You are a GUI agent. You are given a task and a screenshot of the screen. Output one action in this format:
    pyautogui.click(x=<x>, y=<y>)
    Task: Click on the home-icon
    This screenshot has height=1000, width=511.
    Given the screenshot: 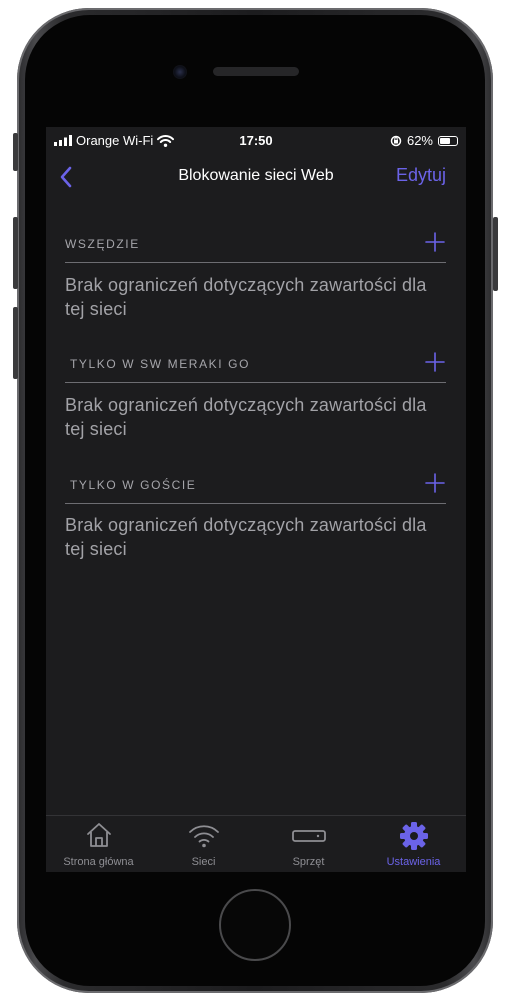 What is the action you would take?
    pyautogui.click(x=98, y=835)
    